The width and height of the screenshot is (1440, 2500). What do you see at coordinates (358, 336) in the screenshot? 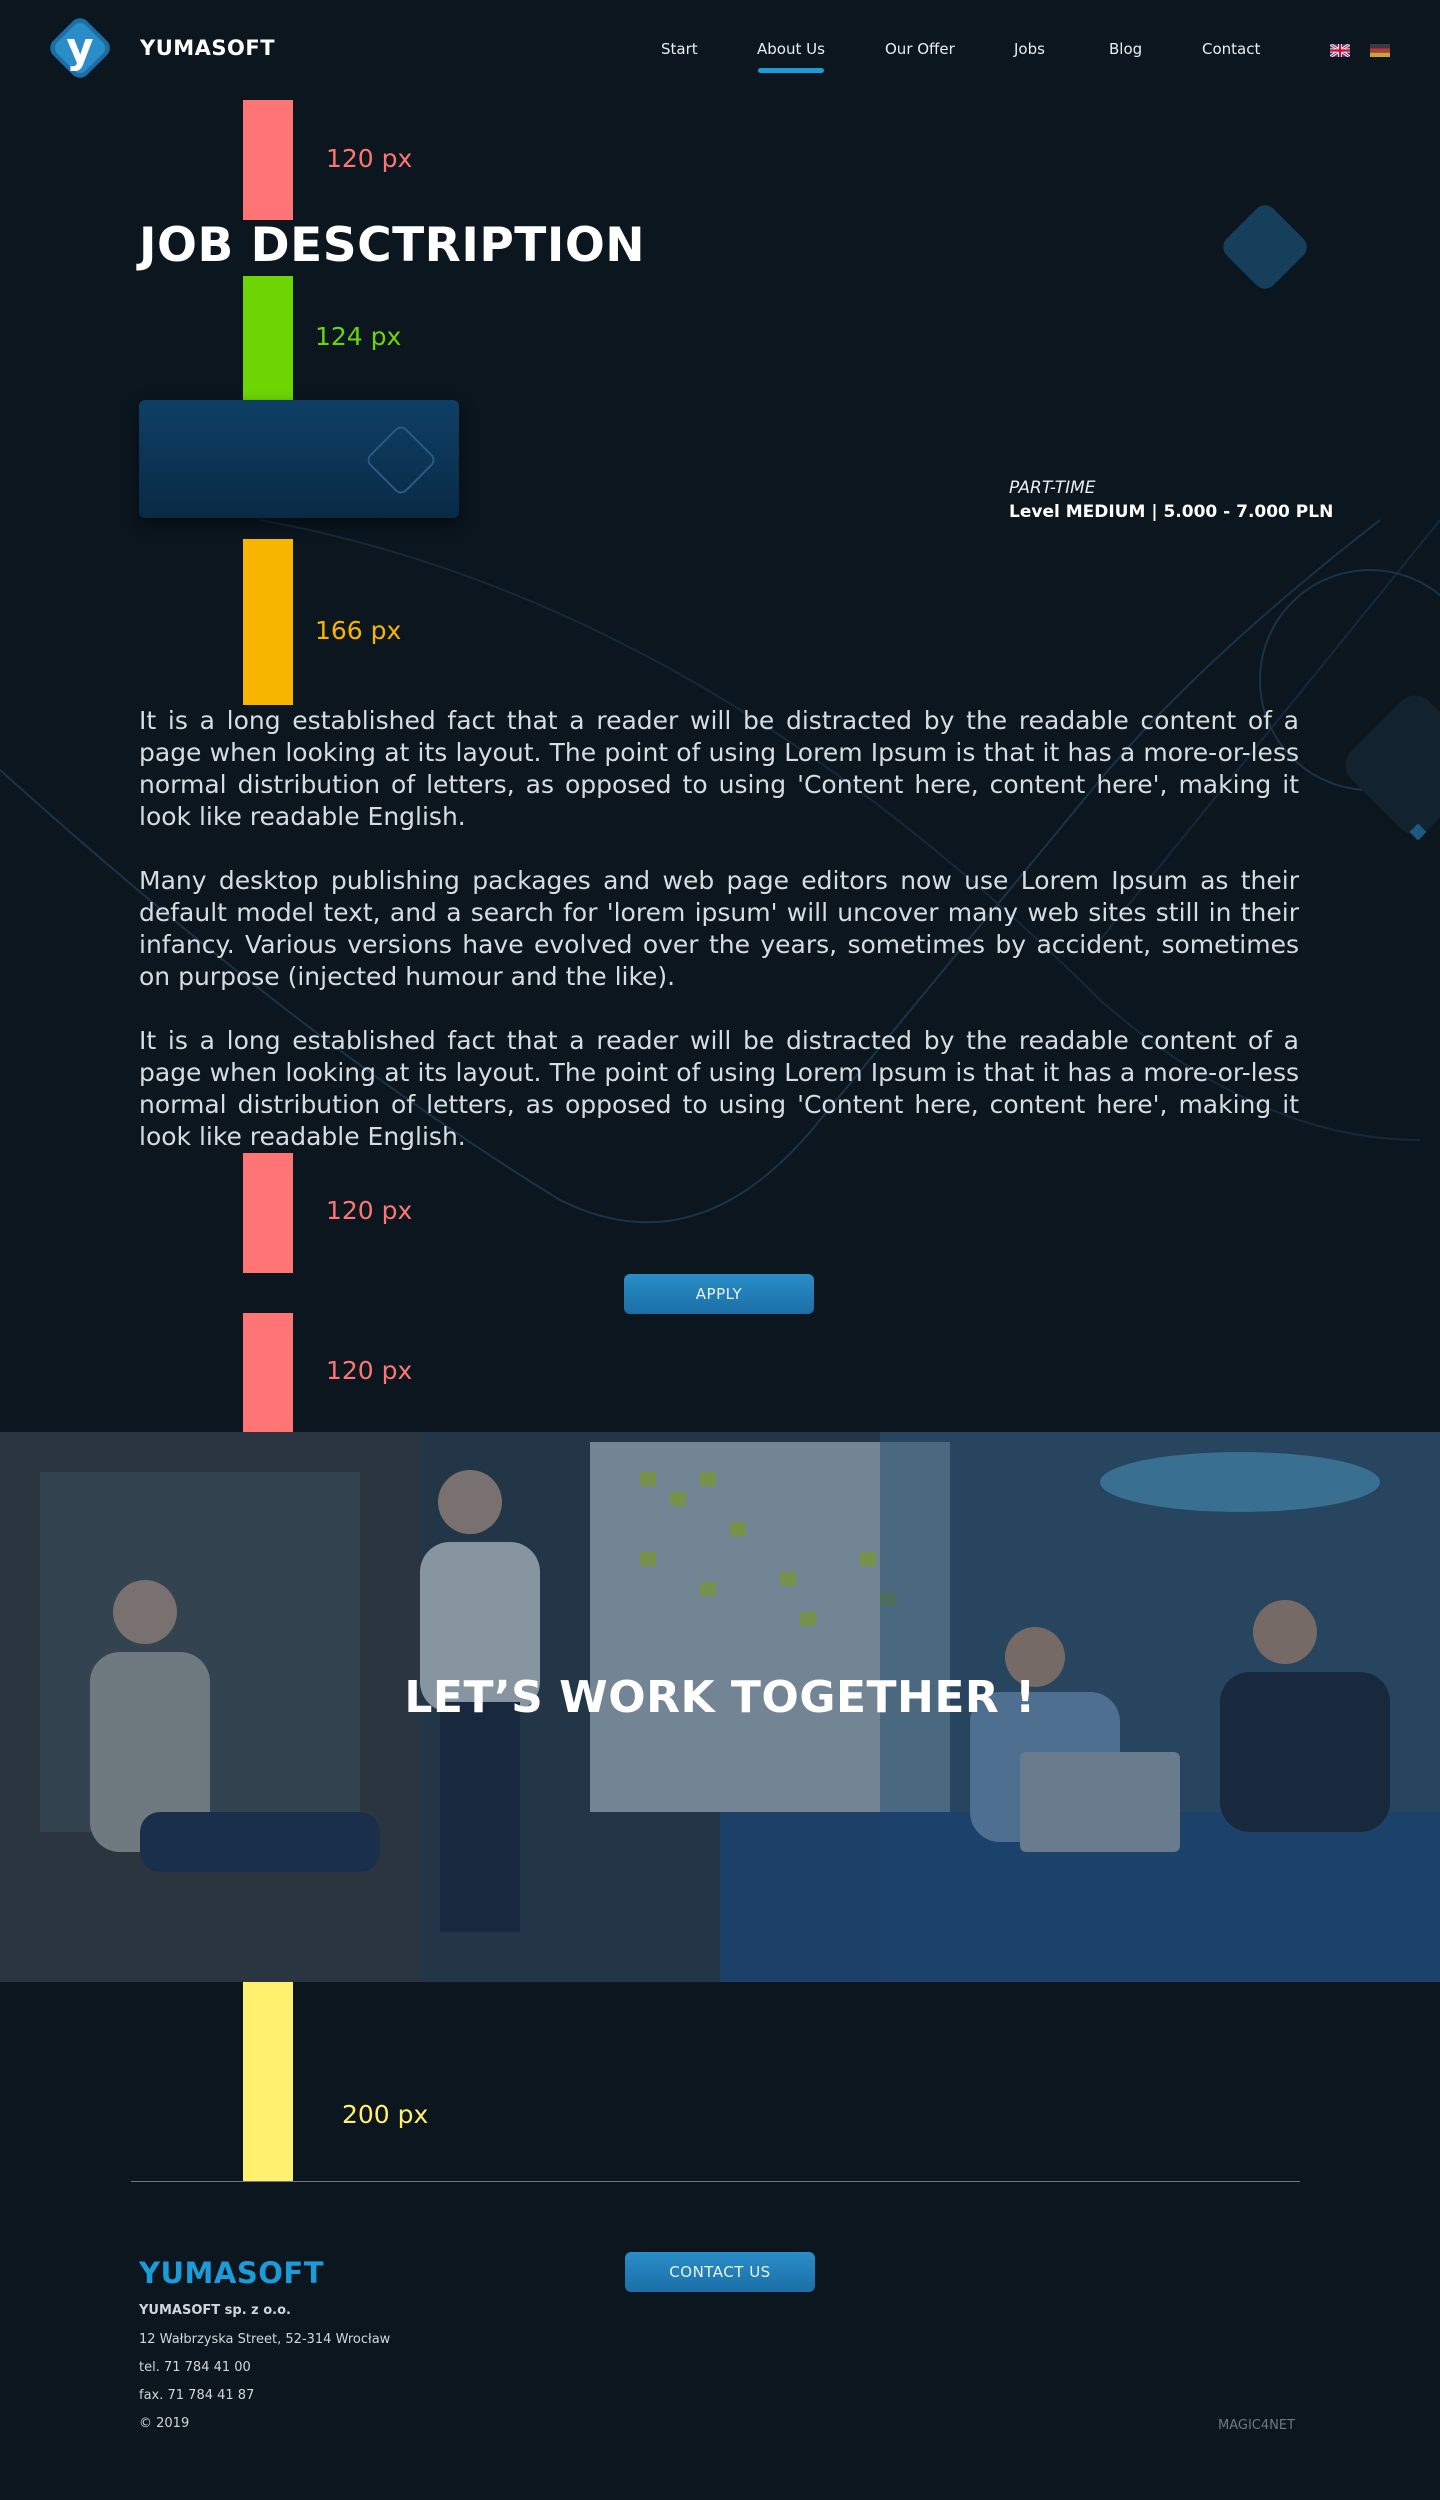
I see `spacer-label: 124 px` at bounding box center [358, 336].